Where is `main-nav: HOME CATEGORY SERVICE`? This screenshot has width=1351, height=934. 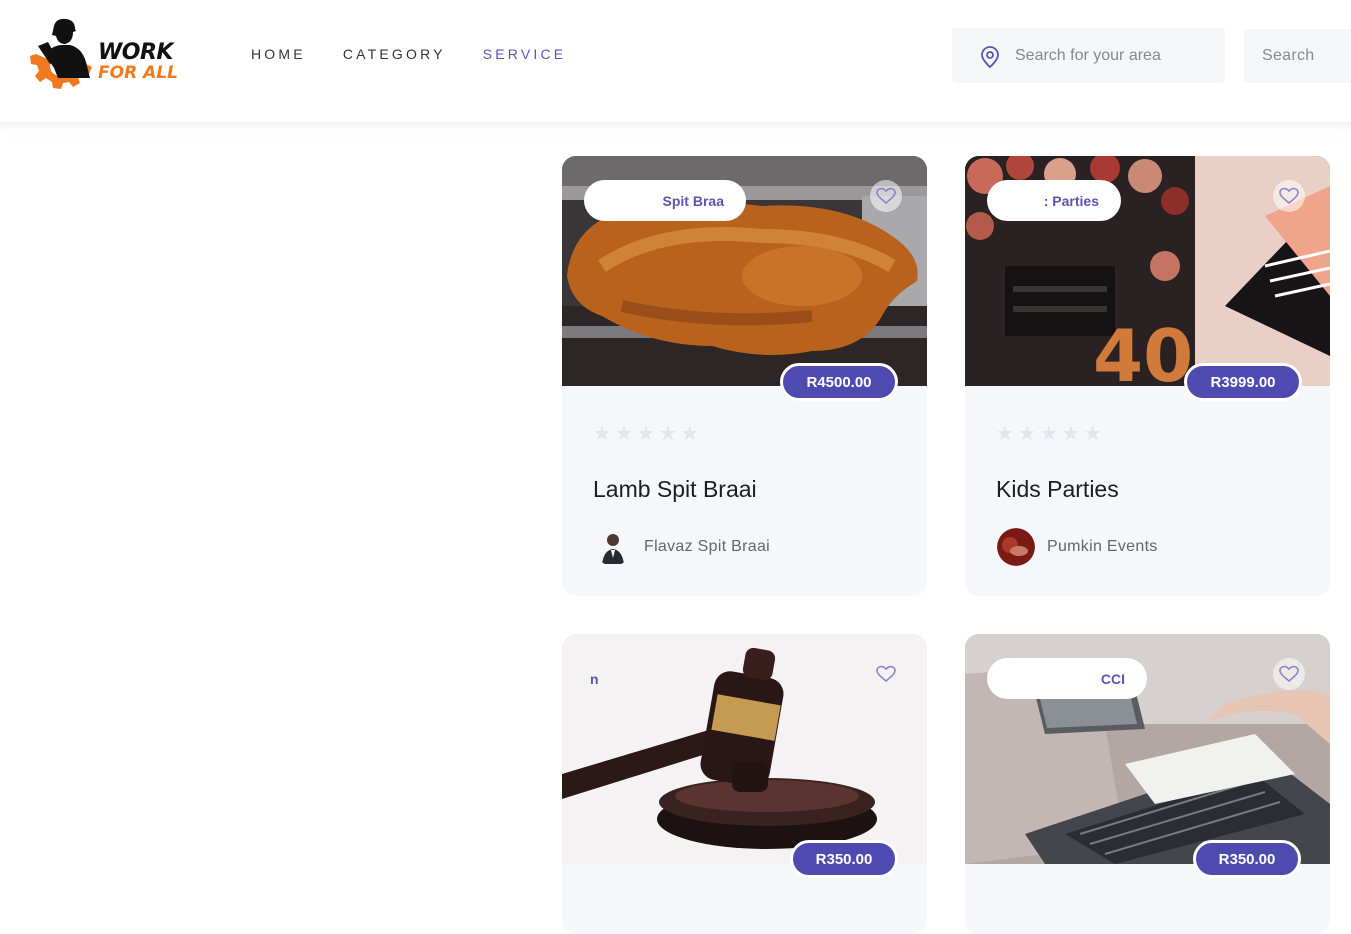 main-nav: HOME CATEGORY SERVICE is located at coordinates (408, 54).